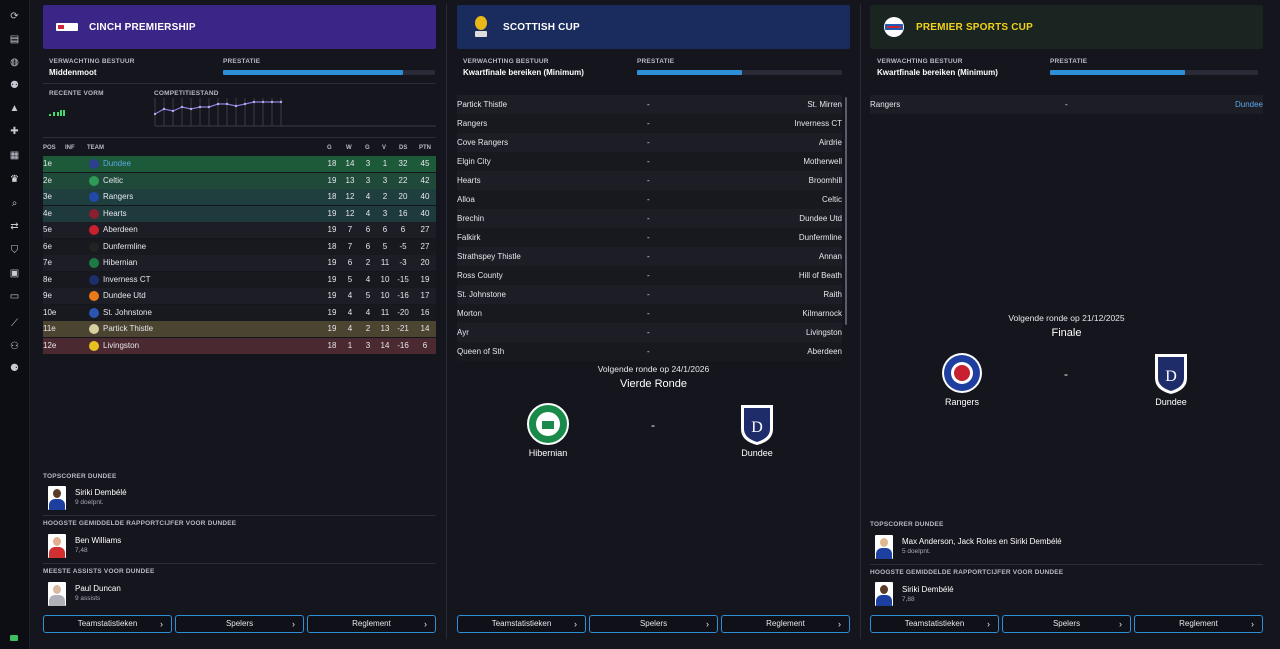 Image resolution: width=1280 pixels, height=649 pixels. I want to click on table-row: 6e Dunfermline 18 7 6 5 -5 27, so click(239, 246).